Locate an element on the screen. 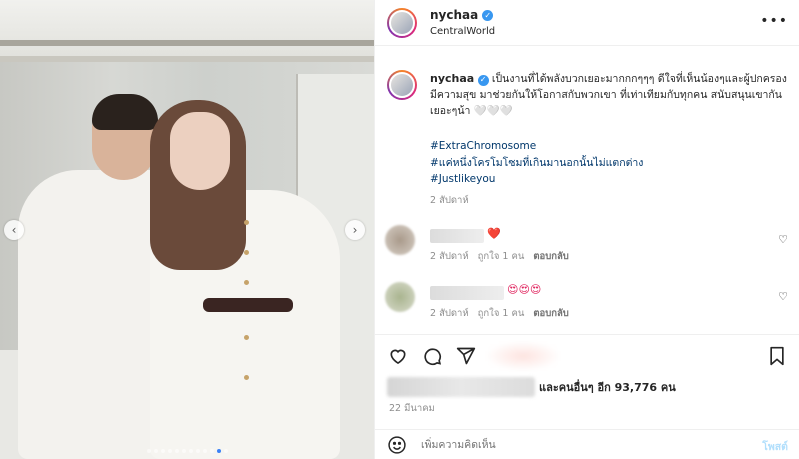 Image resolution: width=799 pixels, height=459 pixels. comment-text: 😍😍😍 is located at coordinates (524, 289).